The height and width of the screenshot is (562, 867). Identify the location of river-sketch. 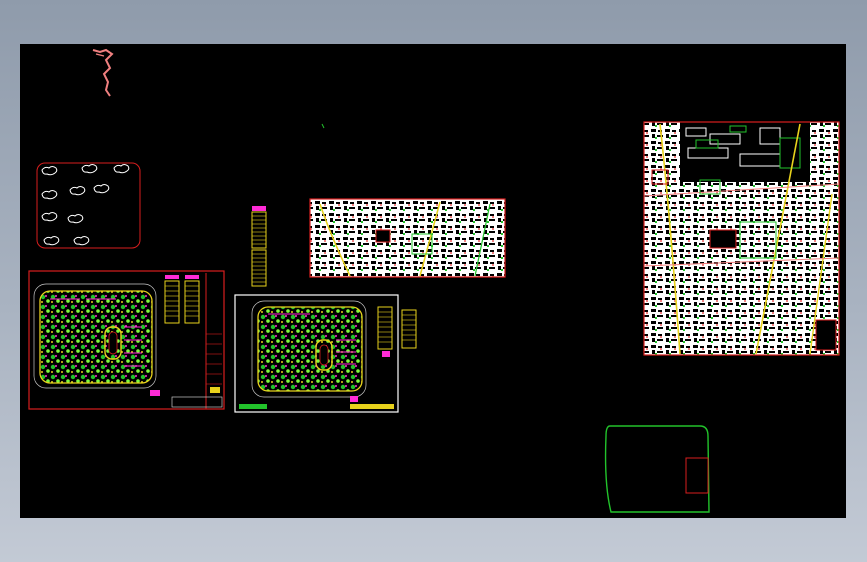
(103, 72).